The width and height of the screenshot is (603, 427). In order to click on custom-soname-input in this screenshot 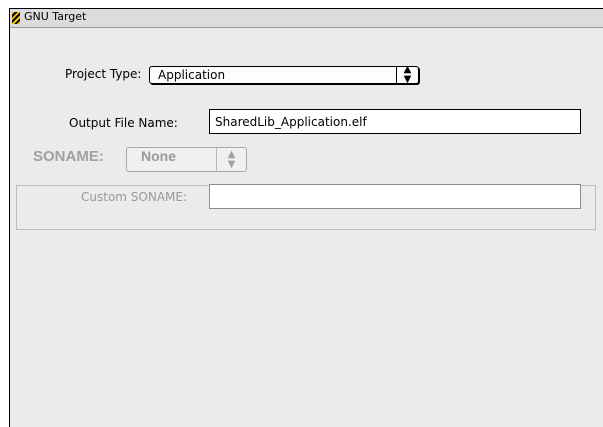, I will do `click(395, 196)`.